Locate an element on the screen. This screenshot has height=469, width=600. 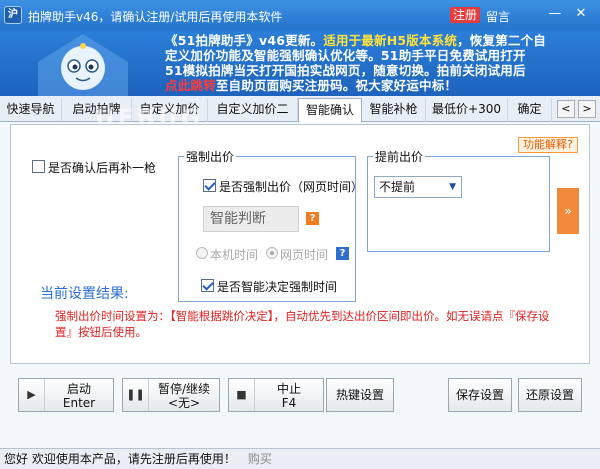
stop-icon: ■ is located at coordinates (242, 395).